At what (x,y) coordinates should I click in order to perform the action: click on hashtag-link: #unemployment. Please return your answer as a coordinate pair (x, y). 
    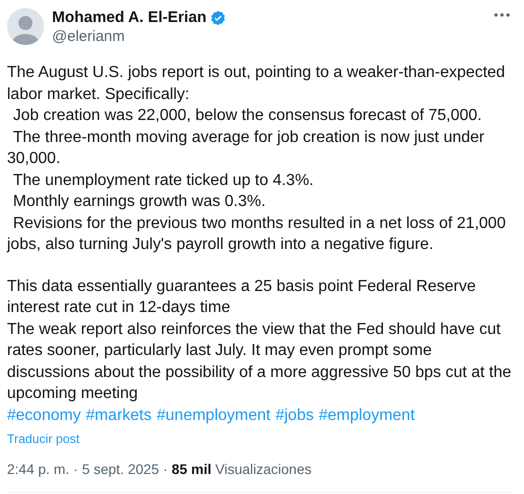
    Looking at the image, I should click on (213, 415).